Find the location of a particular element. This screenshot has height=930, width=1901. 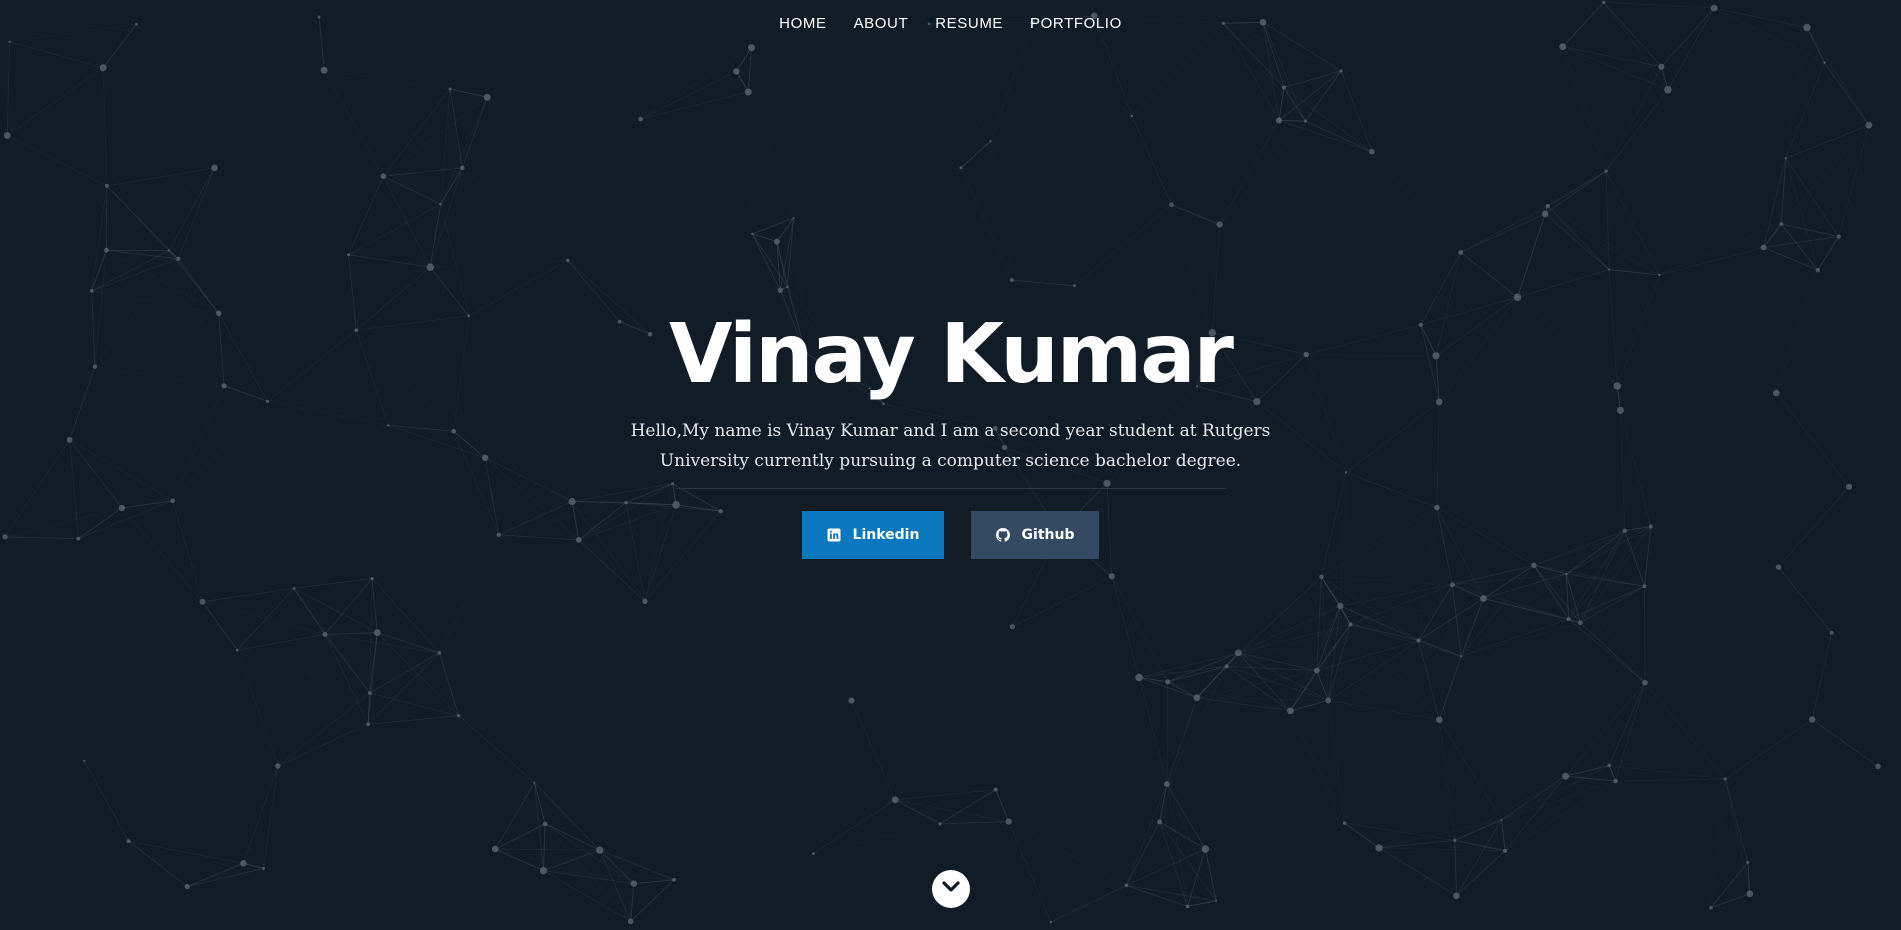

nav-item-resume: RESUME is located at coordinates (969, 23).